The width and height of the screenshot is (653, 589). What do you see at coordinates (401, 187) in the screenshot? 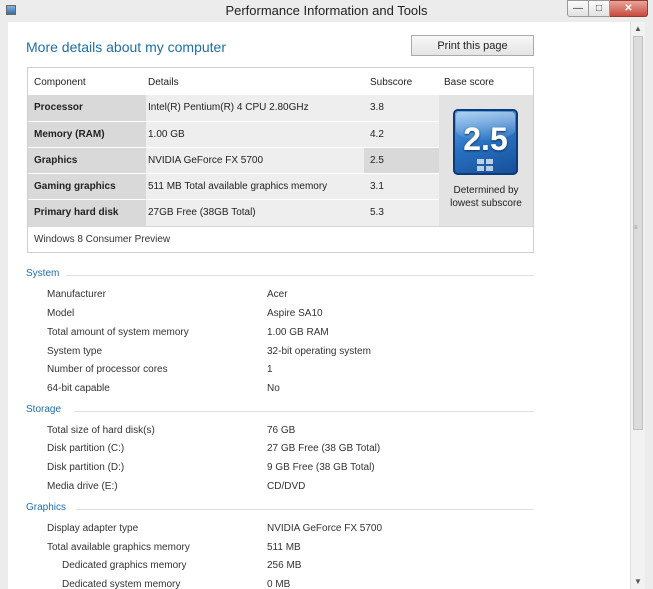
I see `component-subscore: 3.1` at bounding box center [401, 187].